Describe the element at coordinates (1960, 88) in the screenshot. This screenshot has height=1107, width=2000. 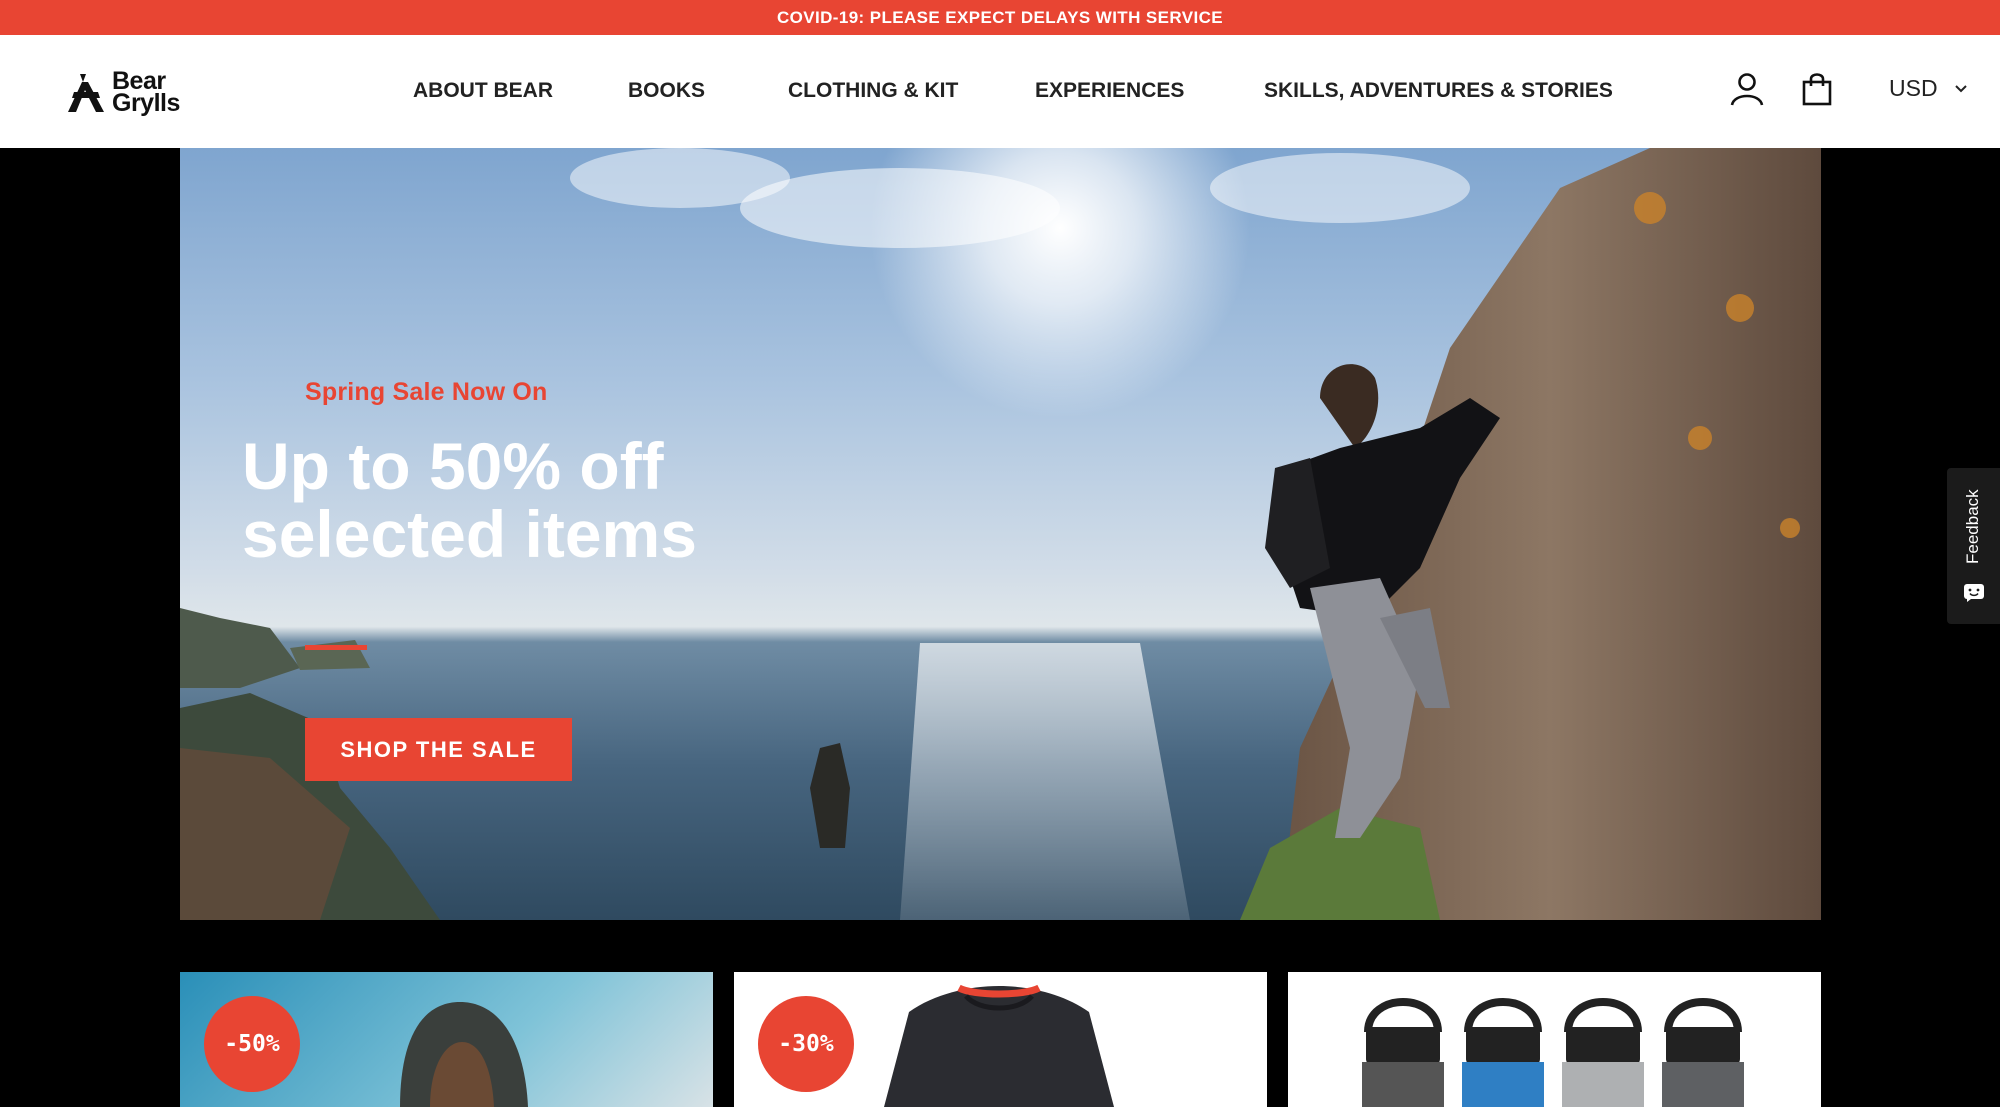
I see `chevron-down-icon` at that location.